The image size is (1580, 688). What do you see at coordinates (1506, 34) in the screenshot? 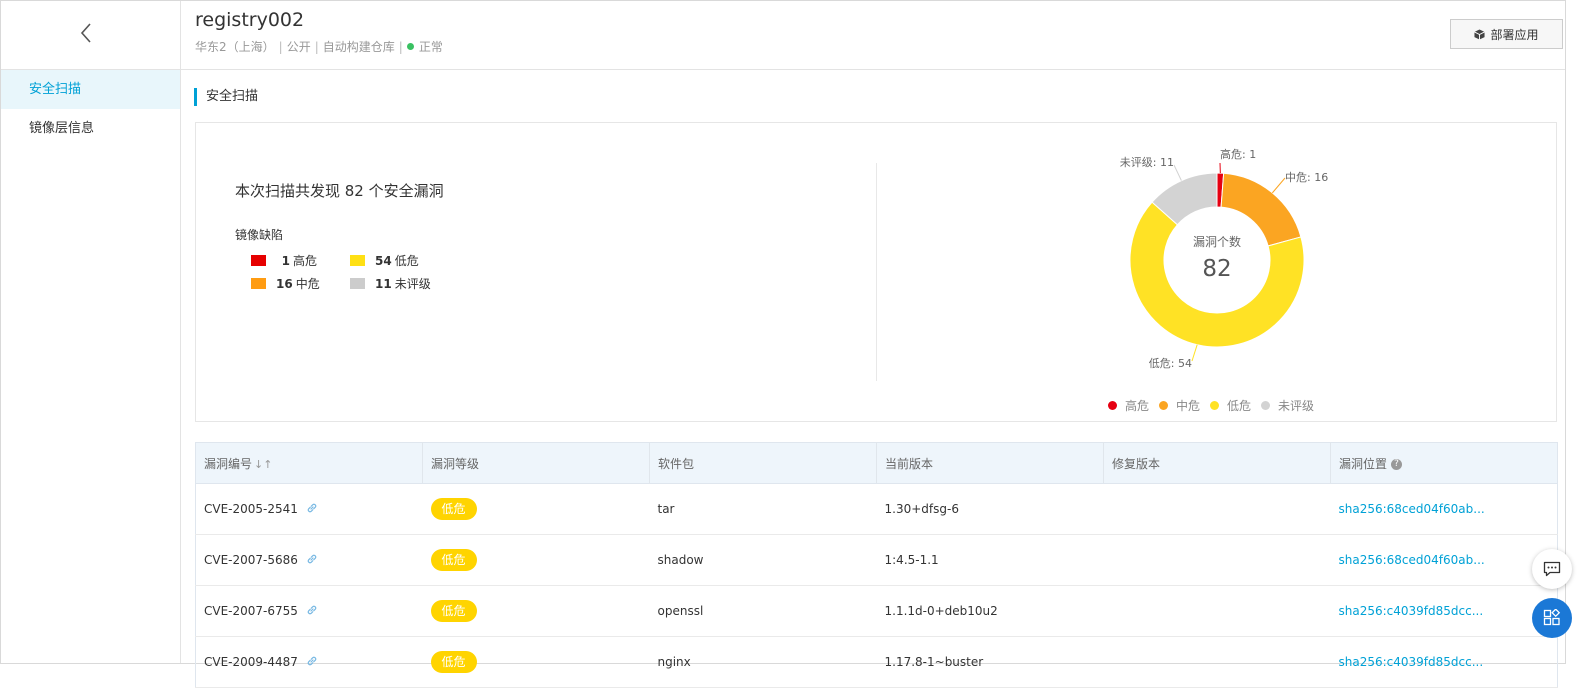
I see `deploy-app-button: 部署应用` at bounding box center [1506, 34].